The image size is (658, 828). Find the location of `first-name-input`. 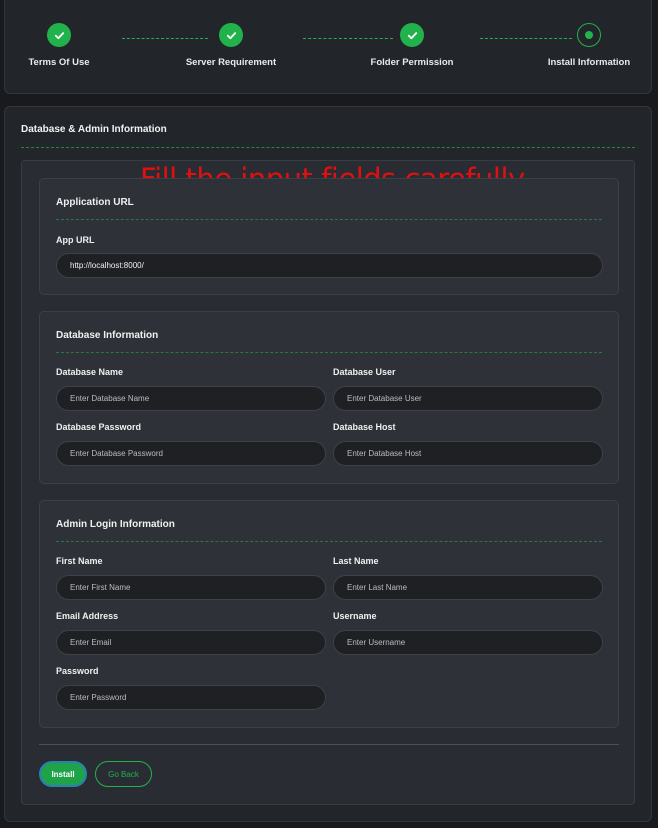

first-name-input is located at coordinates (191, 587).